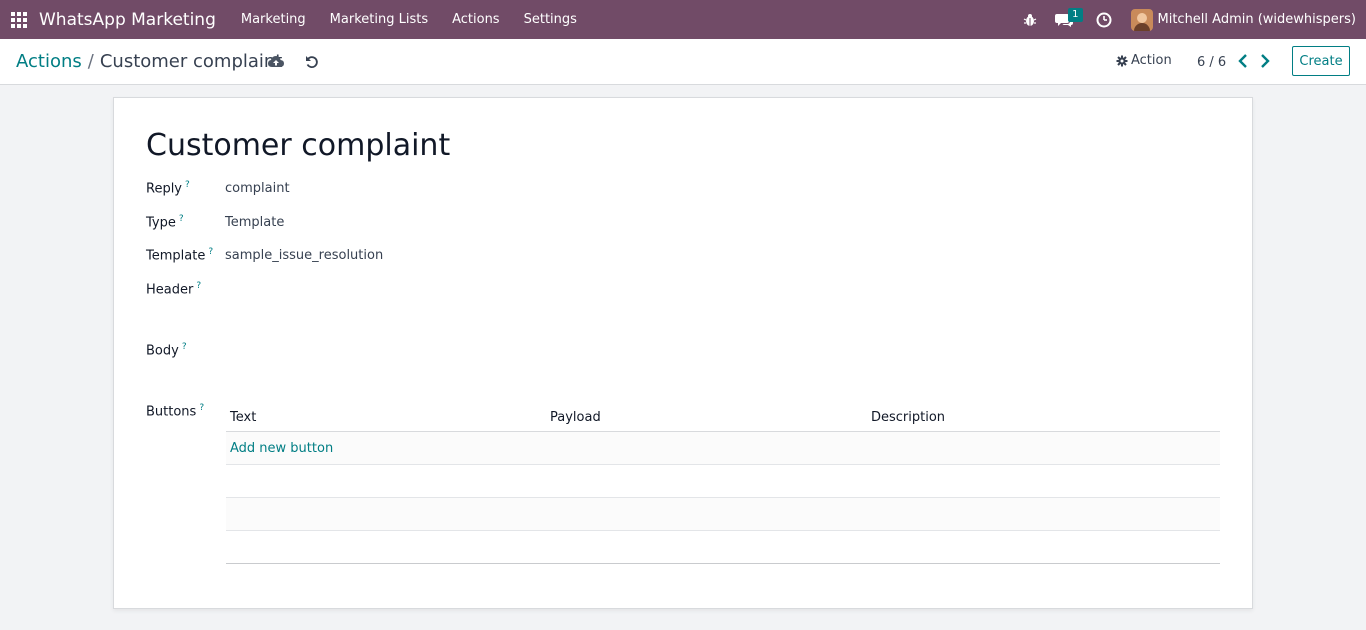 The image size is (1366, 630). I want to click on table-header: Text Payload Description, so click(723, 417).